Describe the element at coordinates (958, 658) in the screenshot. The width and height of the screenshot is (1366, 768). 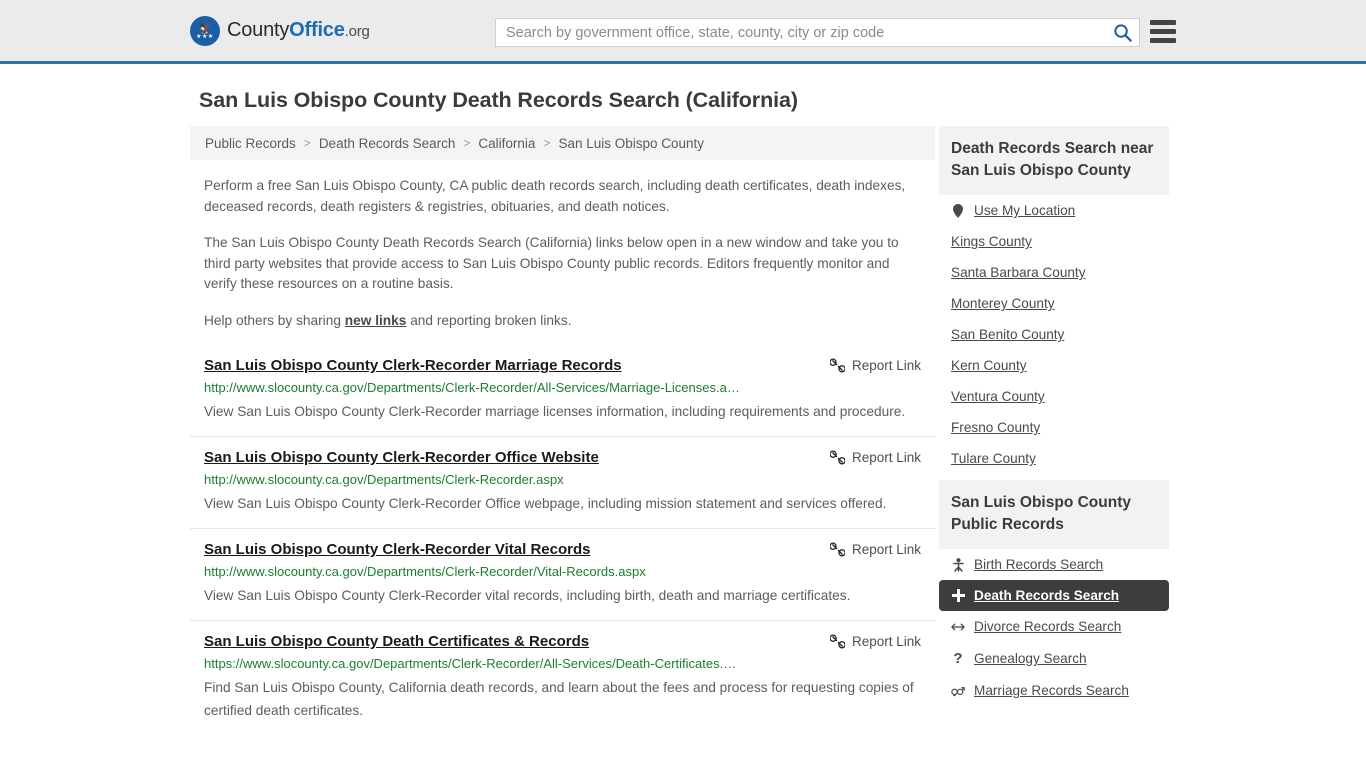
I see `question-mark-icon: ?` at that location.